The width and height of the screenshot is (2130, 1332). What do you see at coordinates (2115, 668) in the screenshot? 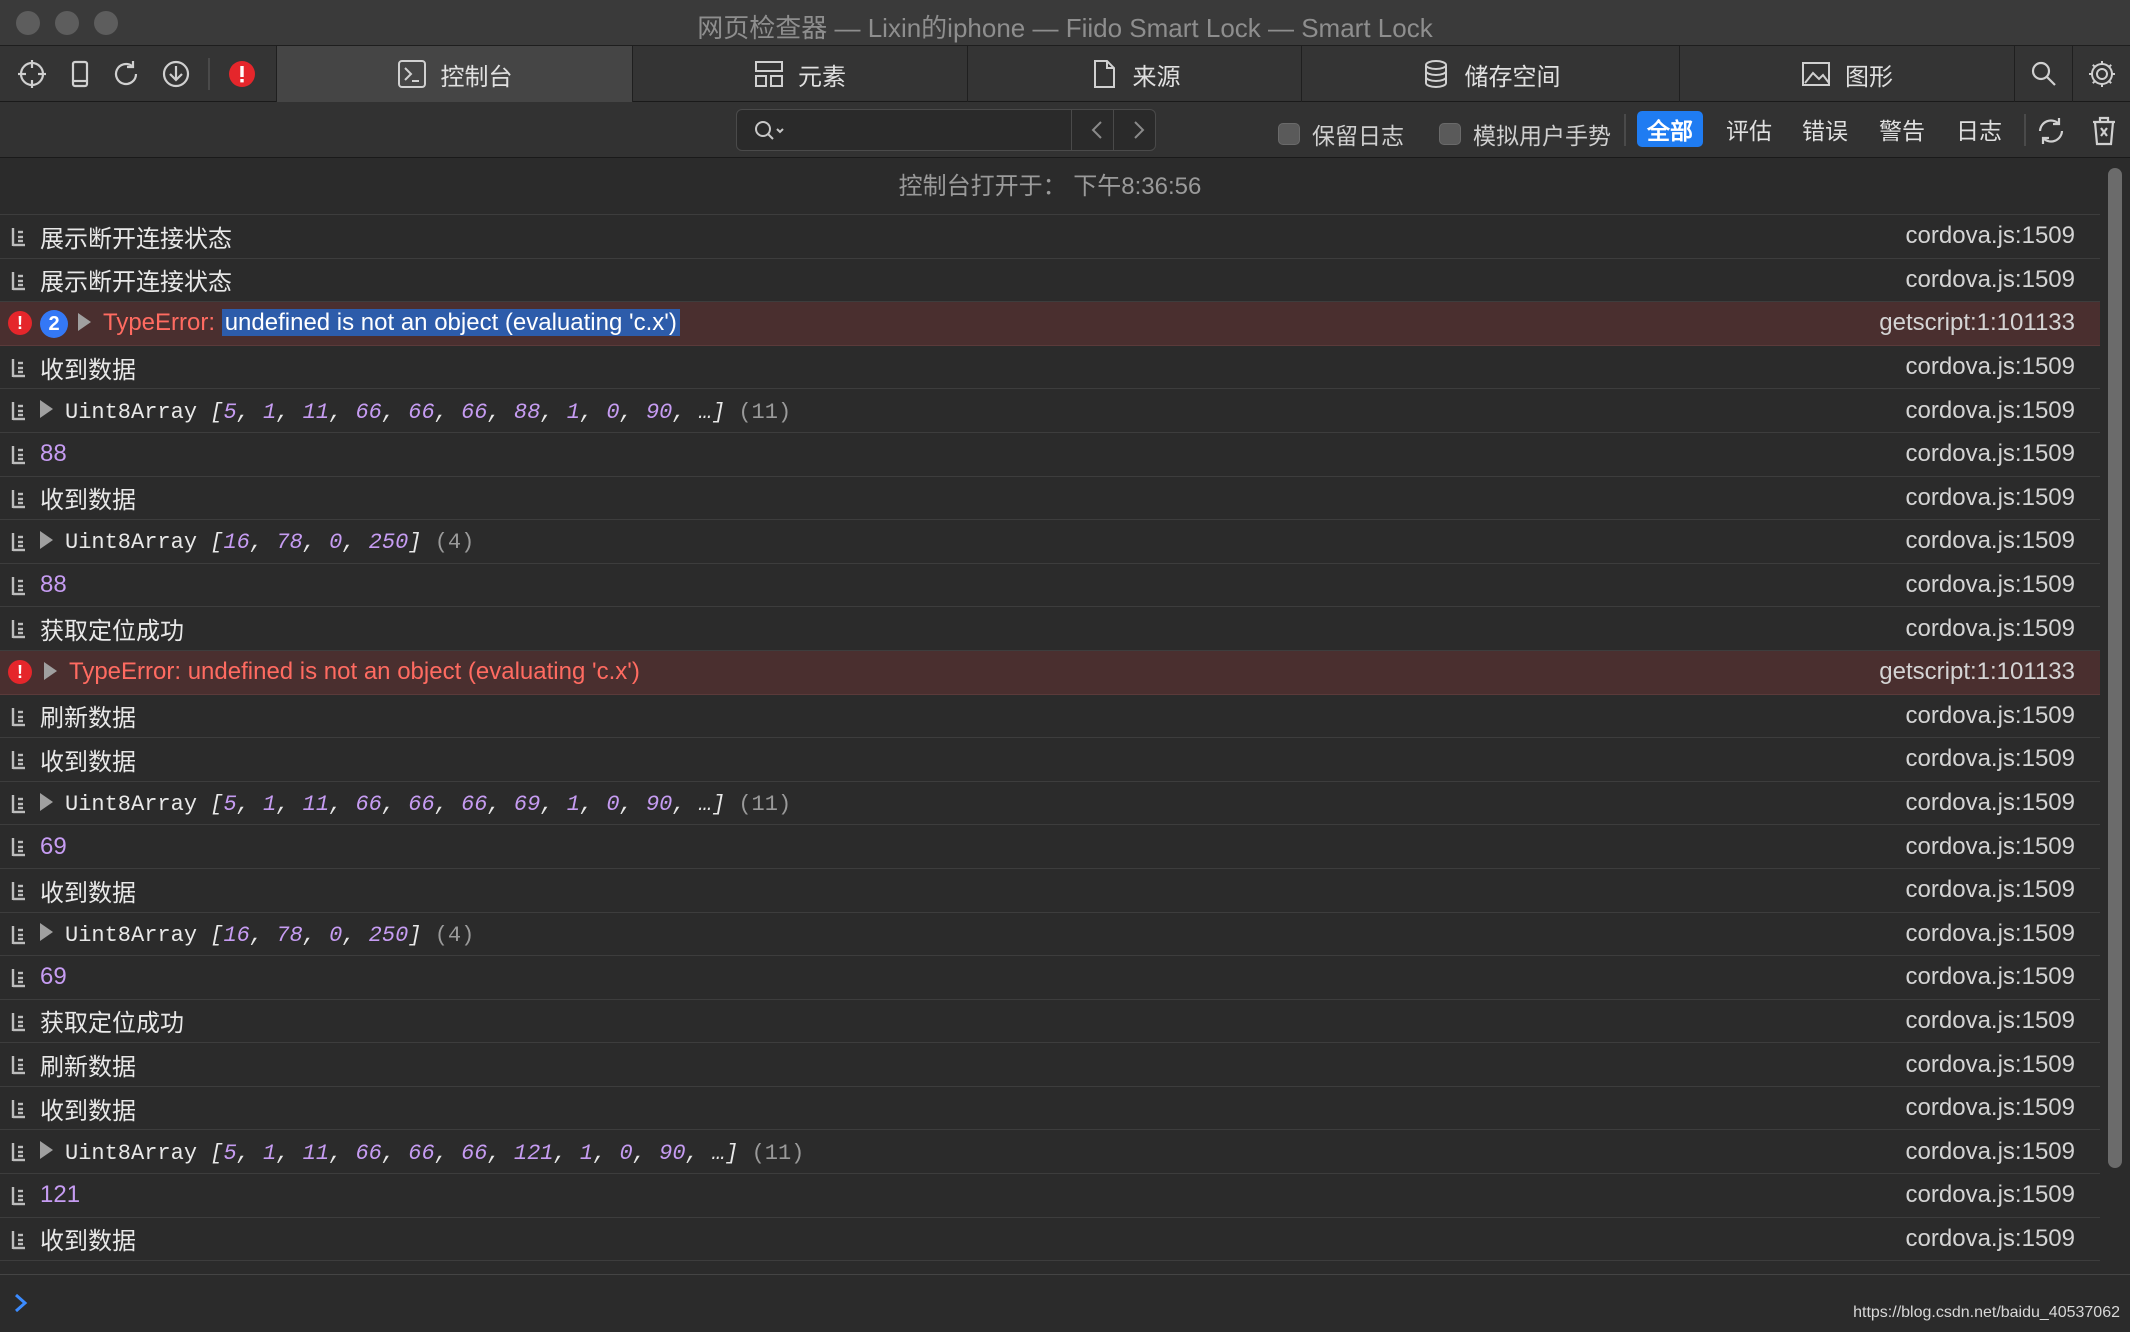
I see `scrollbar-thumb` at bounding box center [2115, 668].